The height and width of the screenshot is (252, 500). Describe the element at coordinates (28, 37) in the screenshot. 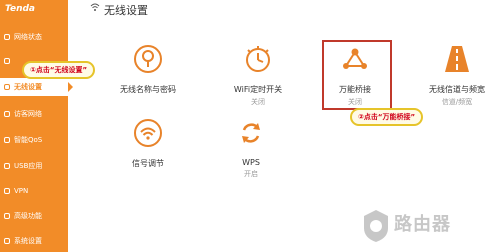

I see `sidebar-item-label: 网络状态` at that location.